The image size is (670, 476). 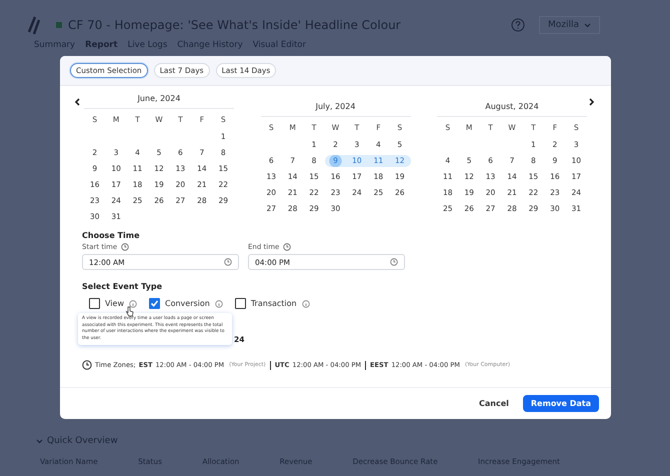 I want to click on pointer-cursor-icon, so click(x=129, y=311).